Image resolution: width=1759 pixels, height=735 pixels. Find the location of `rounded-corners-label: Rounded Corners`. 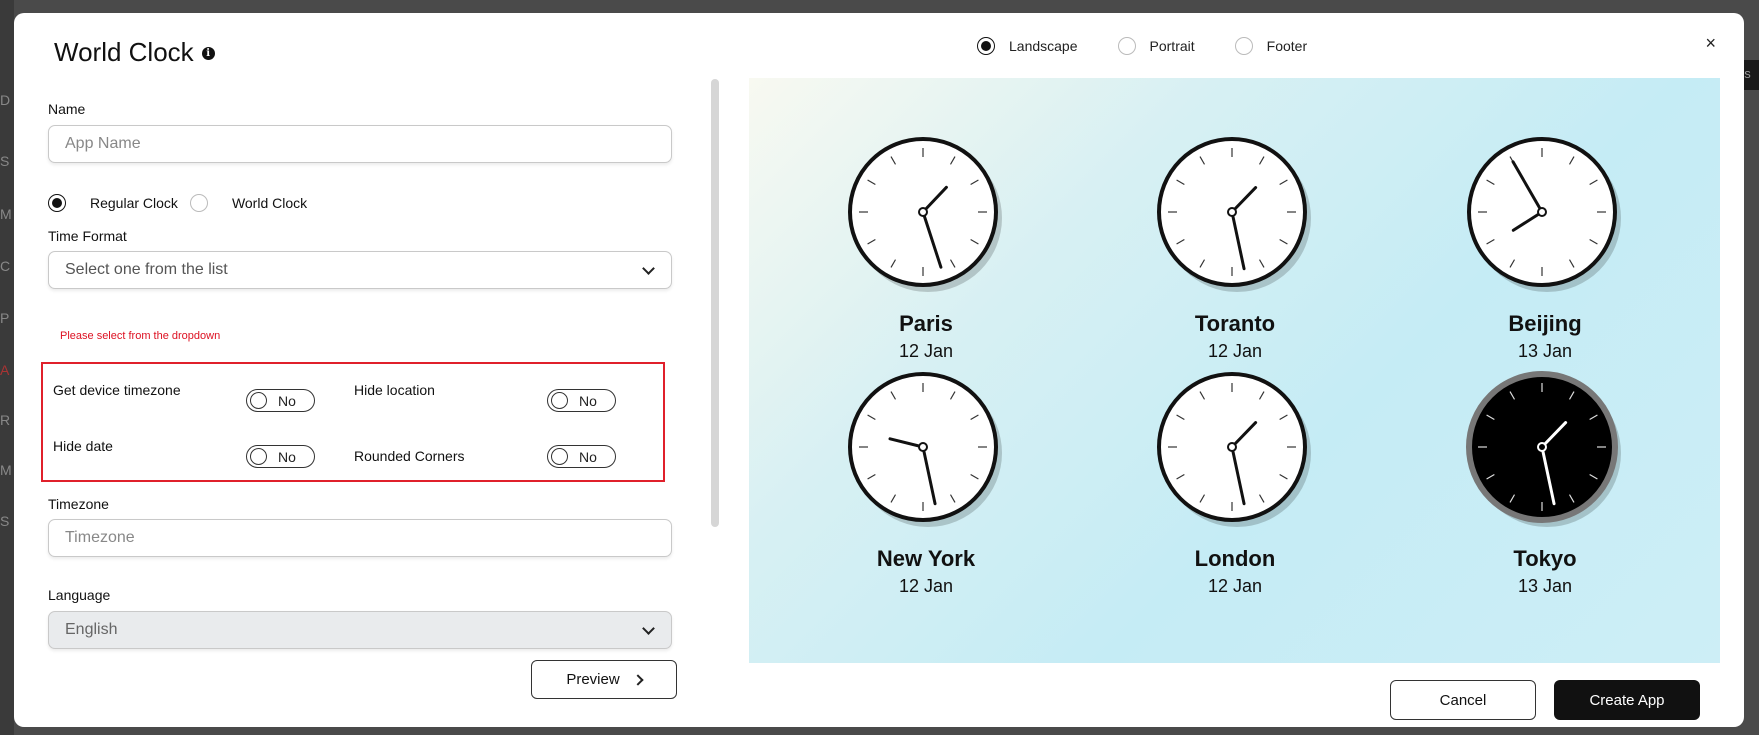

rounded-corners-label: Rounded Corners is located at coordinates (409, 456).